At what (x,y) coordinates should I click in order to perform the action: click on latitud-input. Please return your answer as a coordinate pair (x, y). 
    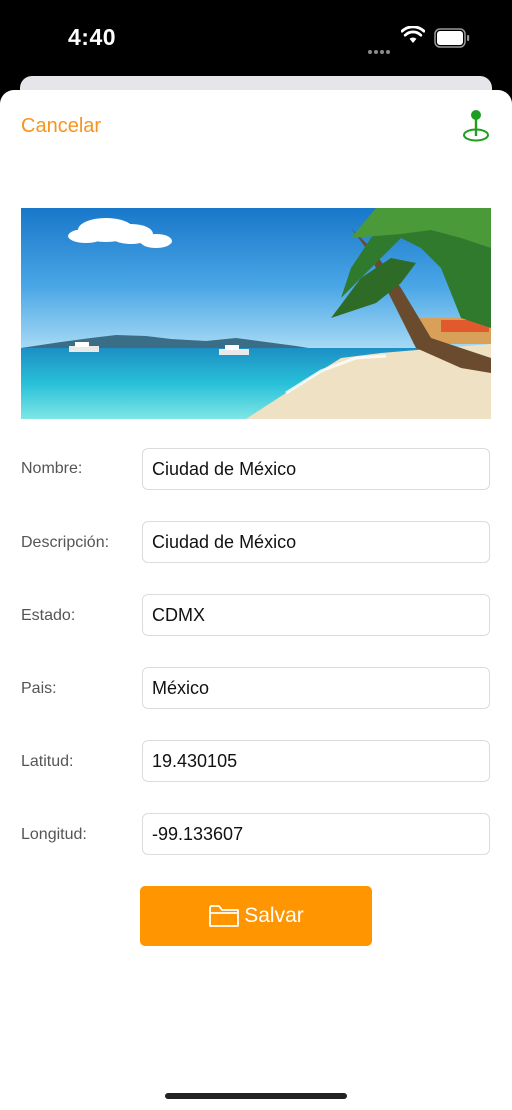
    Looking at the image, I should click on (316, 761).